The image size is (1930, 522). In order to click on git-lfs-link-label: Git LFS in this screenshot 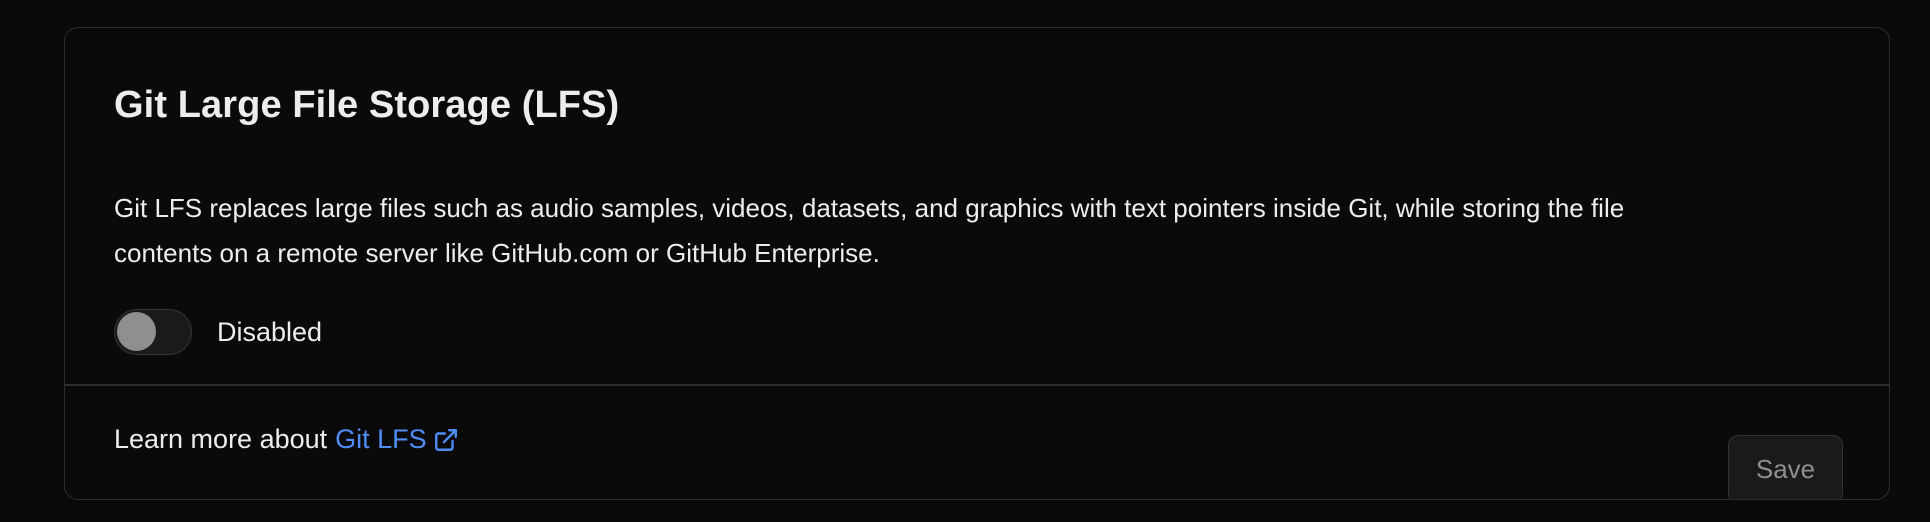, I will do `click(381, 439)`.